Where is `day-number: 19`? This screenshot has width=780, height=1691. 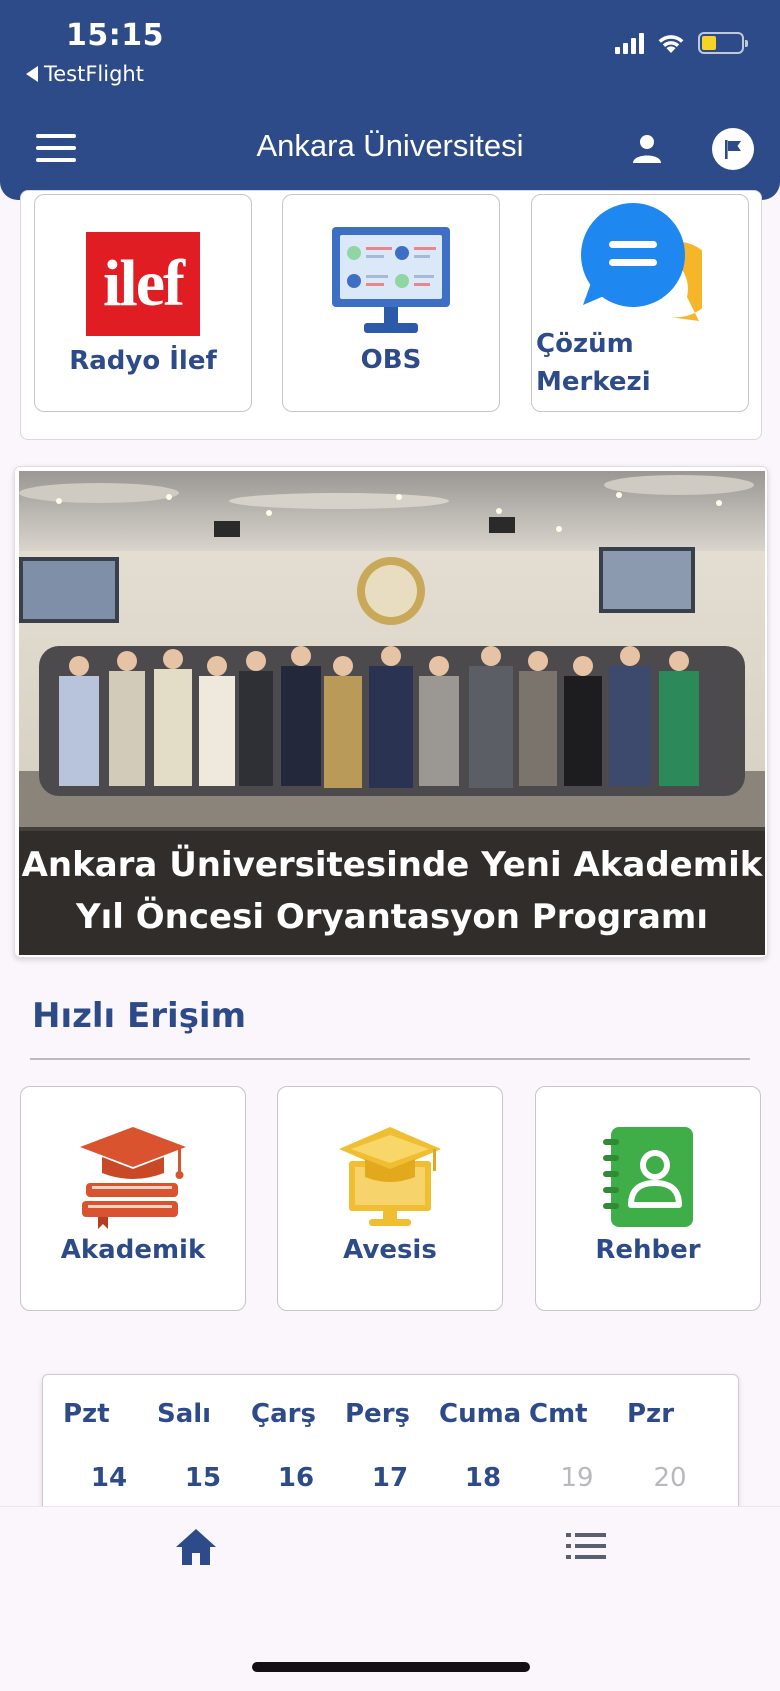 day-number: 19 is located at coordinates (577, 1478).